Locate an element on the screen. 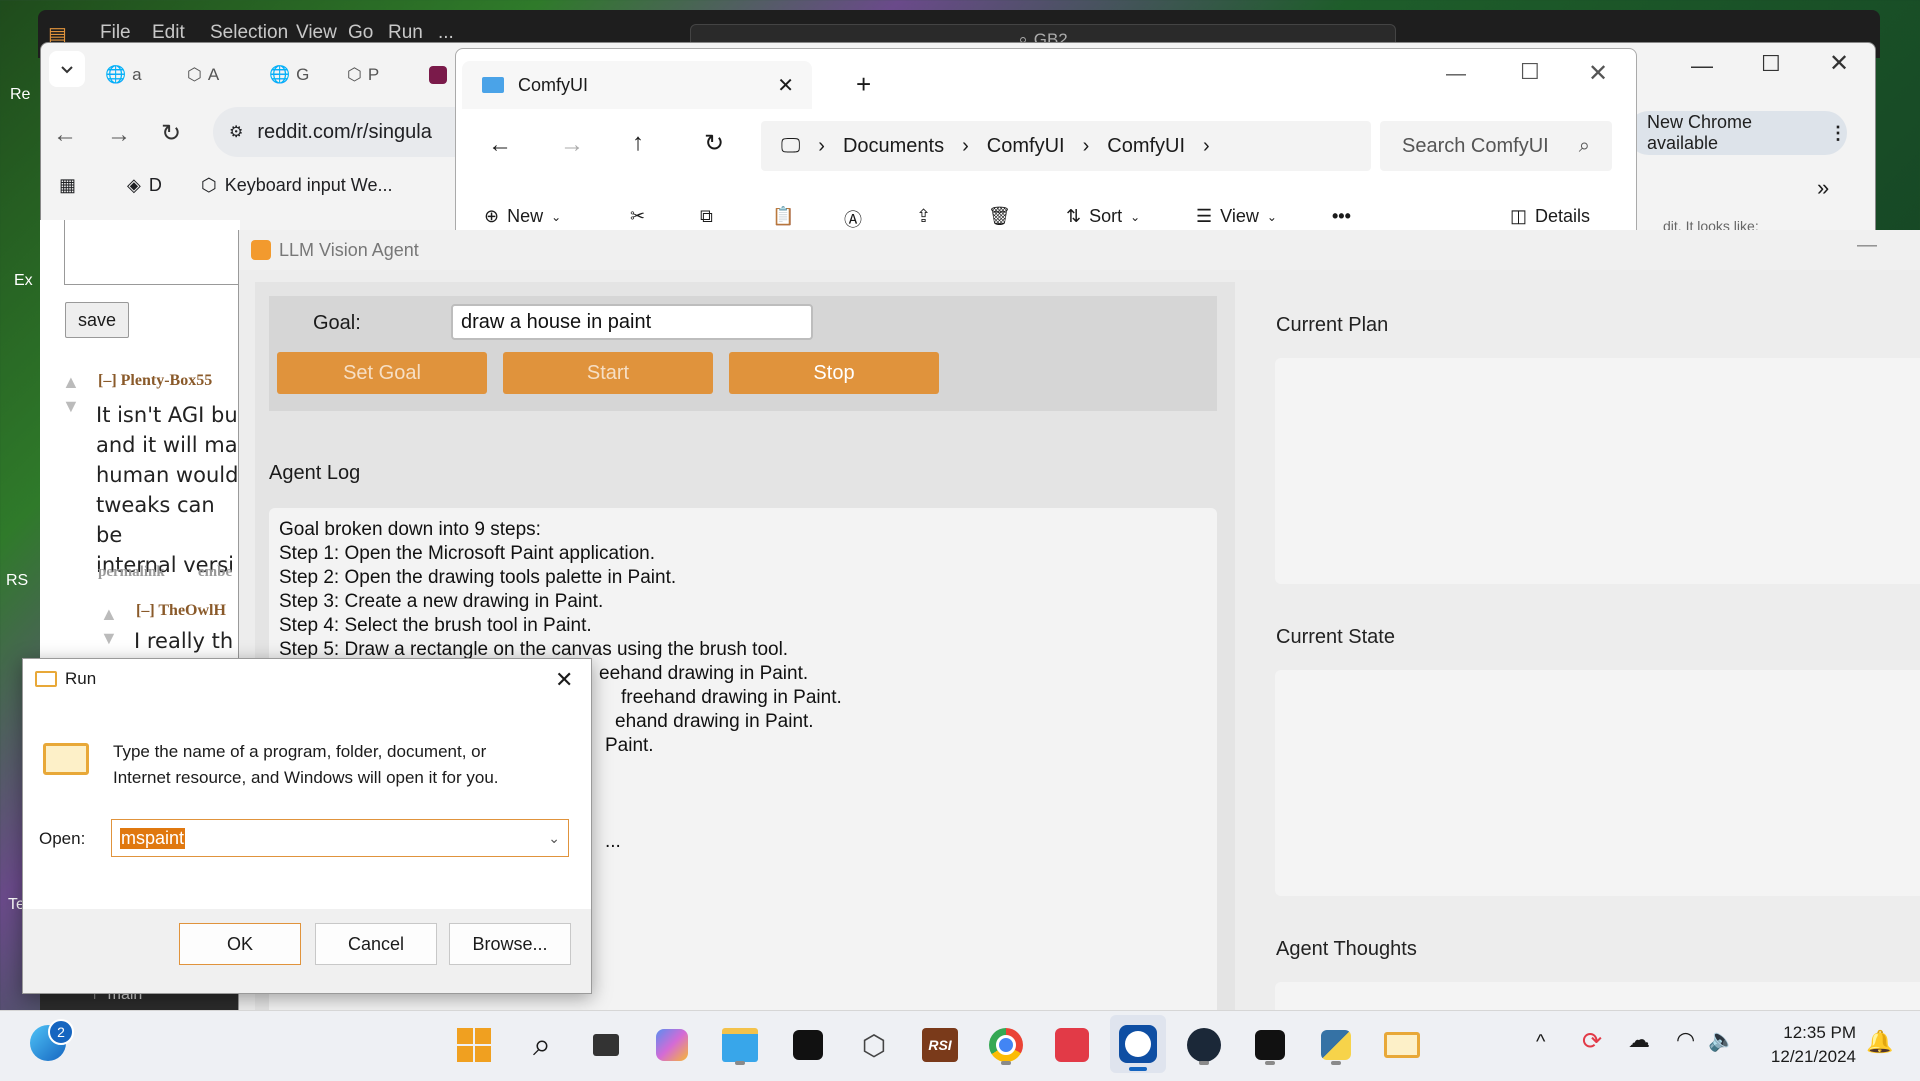 This screenshot has height=1081, width=1920. view-button: ☰ View ⌄ is located at coordinates (1236, 216).